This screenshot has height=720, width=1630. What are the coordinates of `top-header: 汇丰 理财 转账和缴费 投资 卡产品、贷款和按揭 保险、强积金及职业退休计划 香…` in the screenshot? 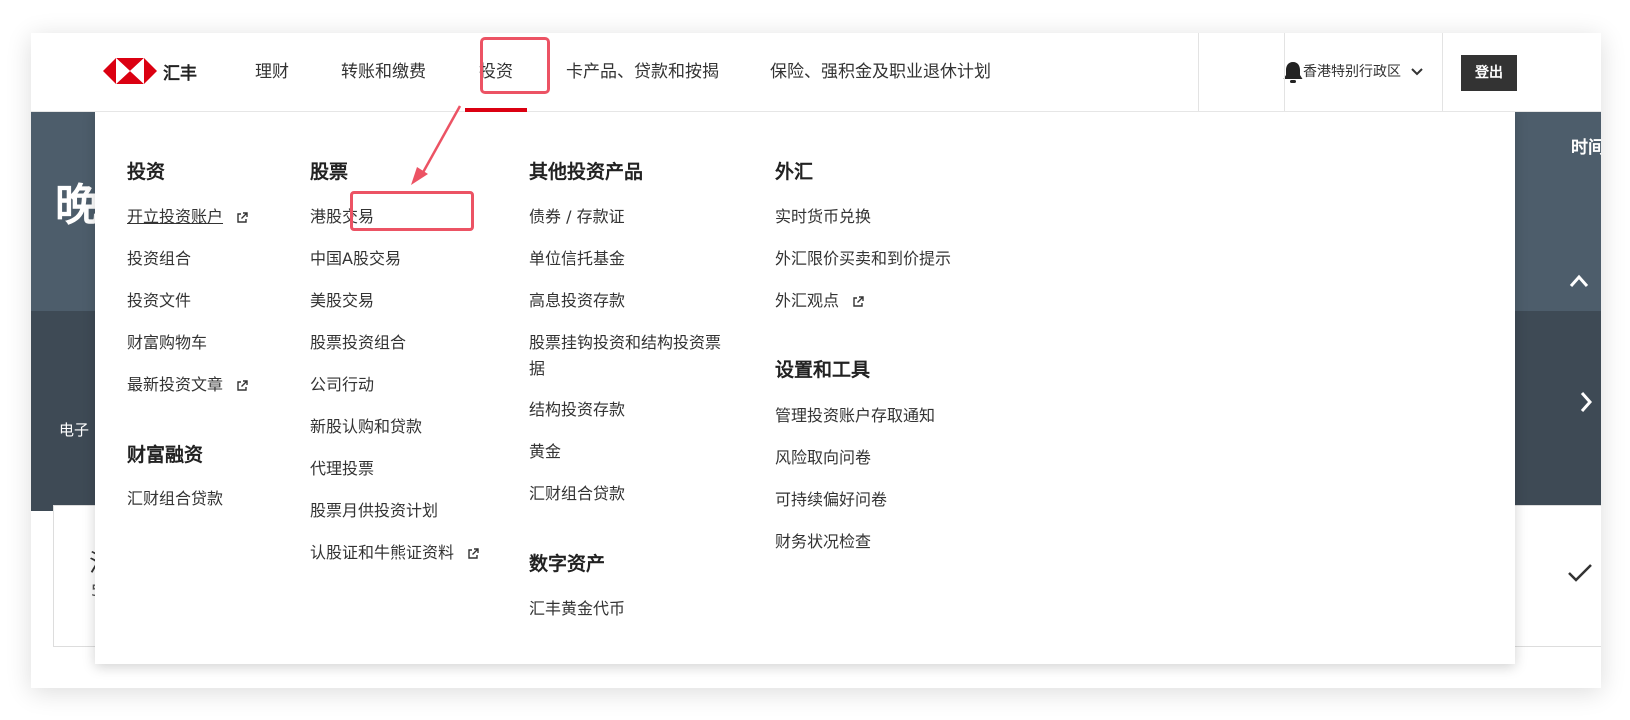 It's located at (816, 72).